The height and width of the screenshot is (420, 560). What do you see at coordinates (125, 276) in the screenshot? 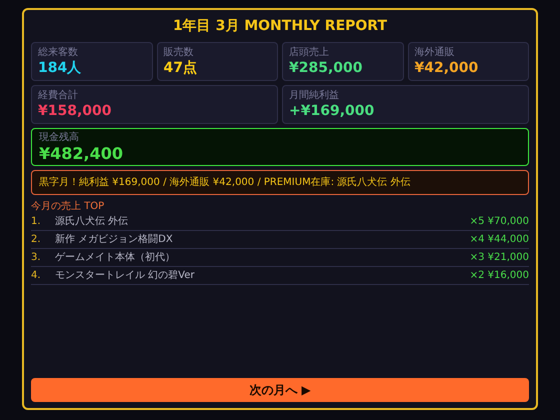
I see `product-name: モンスタートレイル 幻の碧Ver` at bounding box center [125, 276].